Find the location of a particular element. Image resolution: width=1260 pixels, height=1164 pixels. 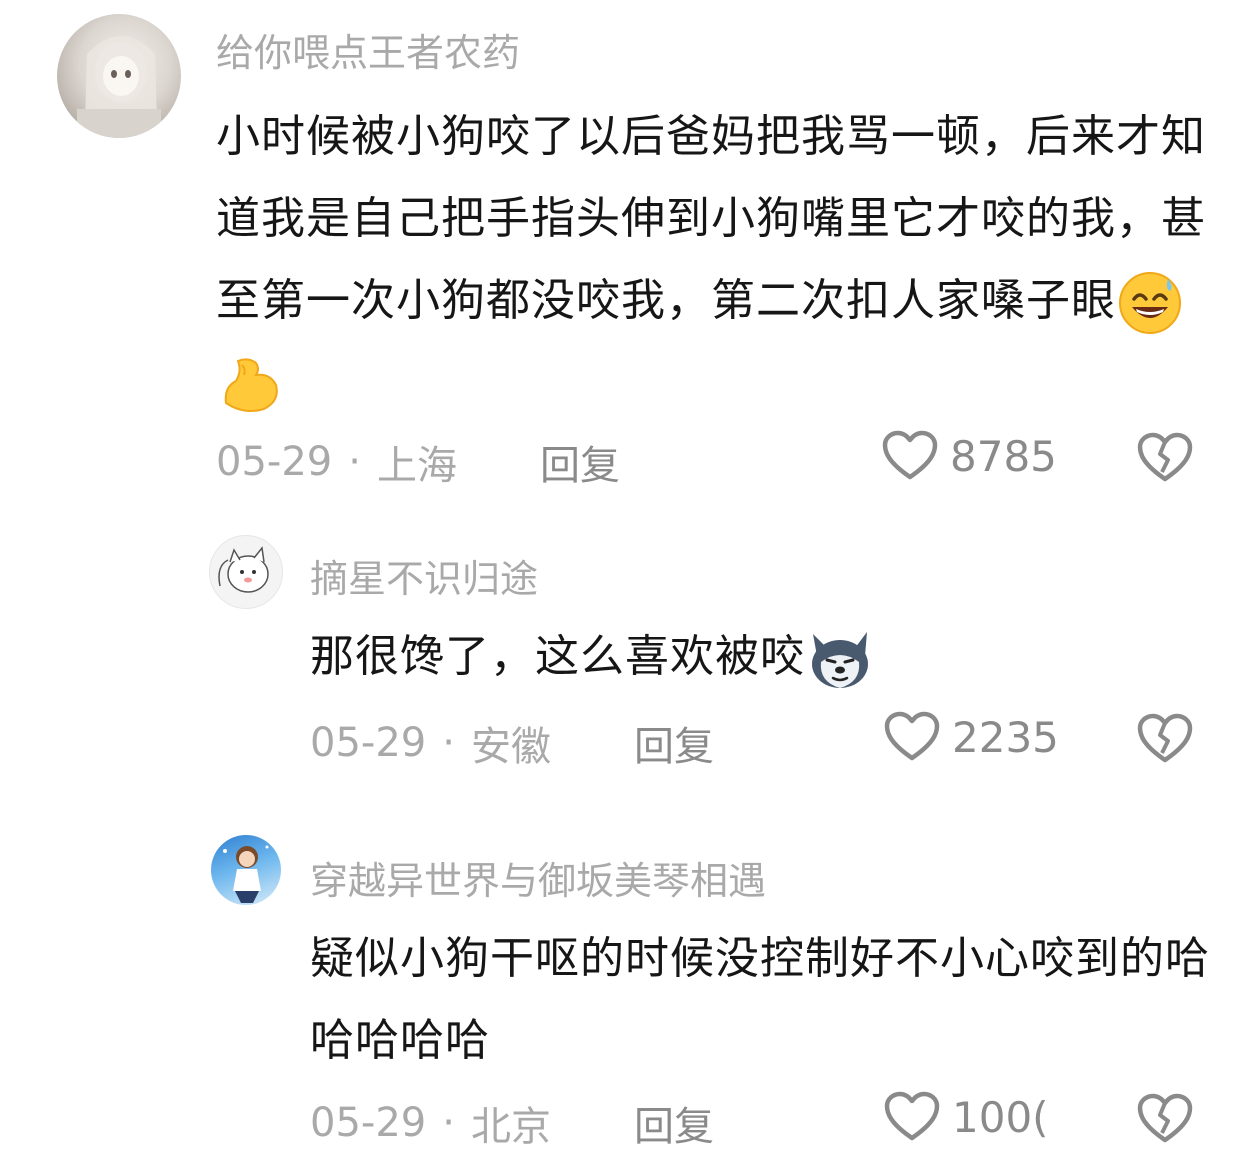

username: 给你喂点王者农药 is located at coordinates (368, 49).